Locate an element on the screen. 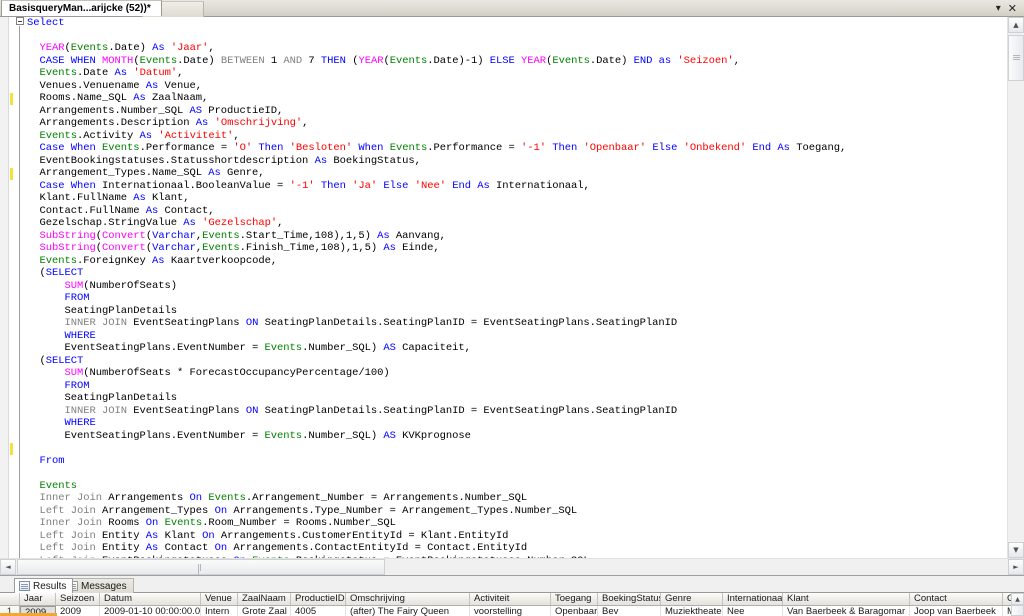 This screenshot has height=616, width=1024. code-token: Convert is located at coordinates (124, 248).